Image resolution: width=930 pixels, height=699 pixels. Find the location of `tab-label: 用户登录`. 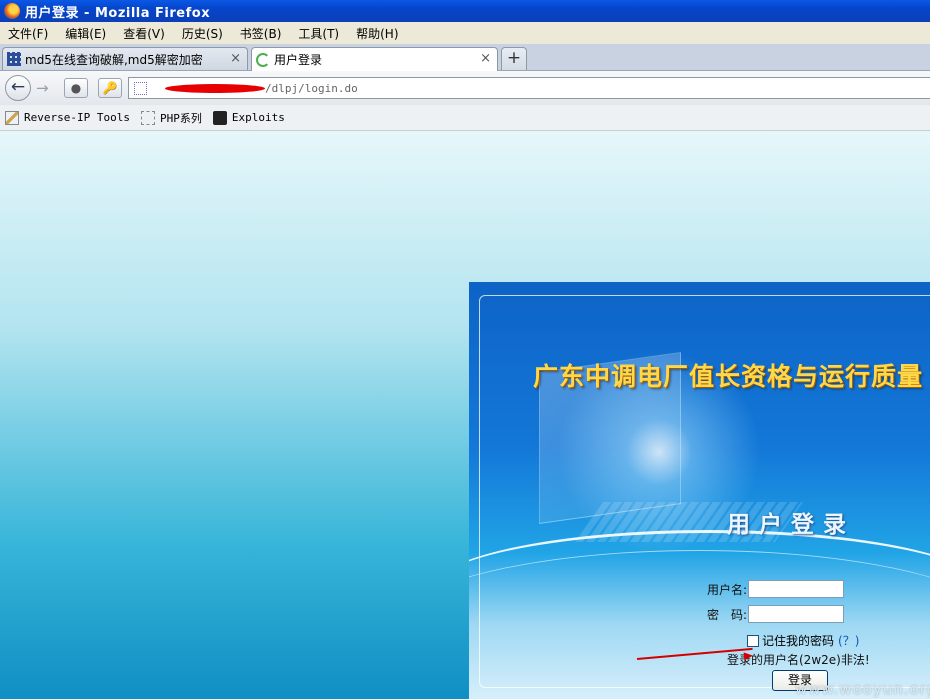

tab-label: 用户登录 is located at coordinates (298, 60).